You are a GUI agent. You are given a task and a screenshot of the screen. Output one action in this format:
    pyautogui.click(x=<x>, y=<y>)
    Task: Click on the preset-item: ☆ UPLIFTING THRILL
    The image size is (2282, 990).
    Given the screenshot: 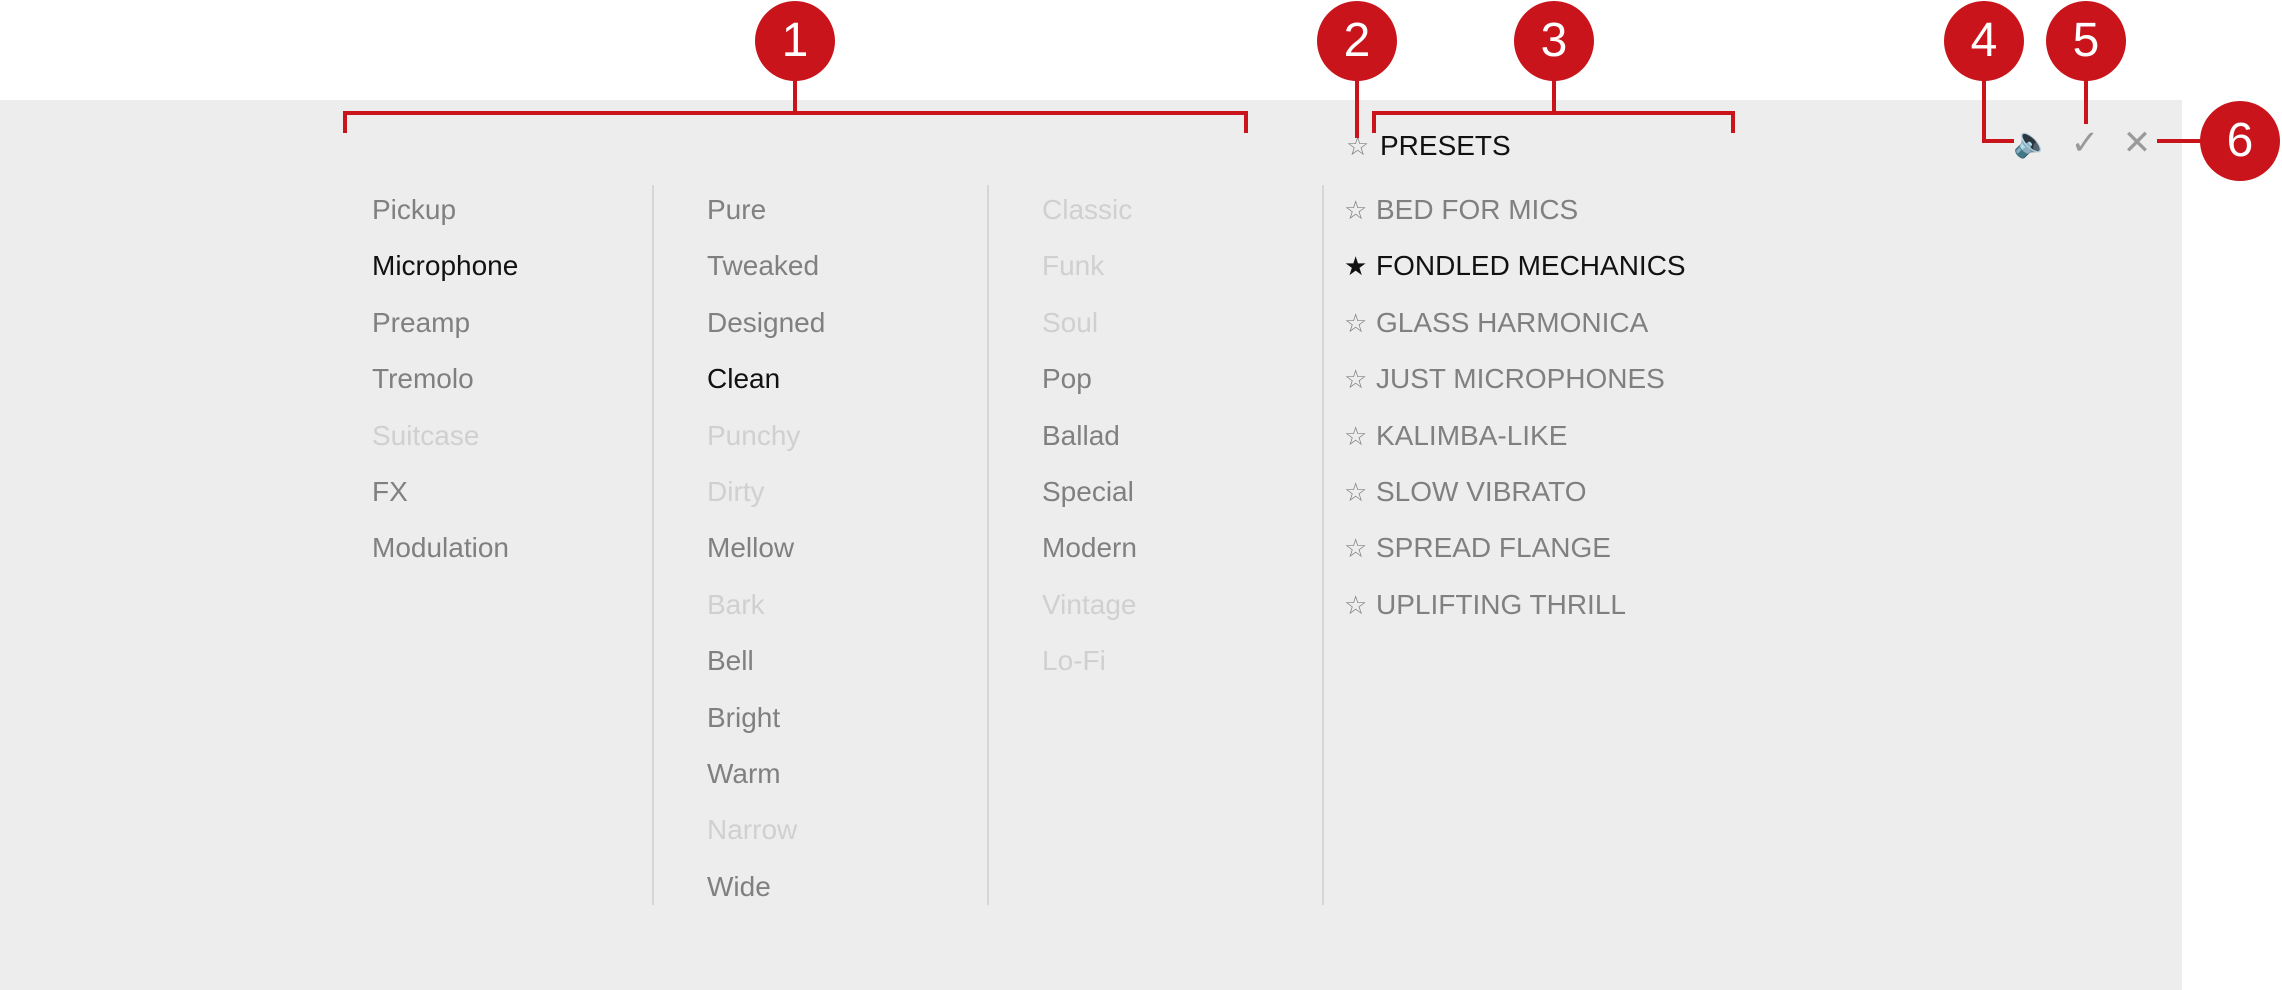 What is the action you would take?
    pyautogui.click(x=1515, y=605)
    